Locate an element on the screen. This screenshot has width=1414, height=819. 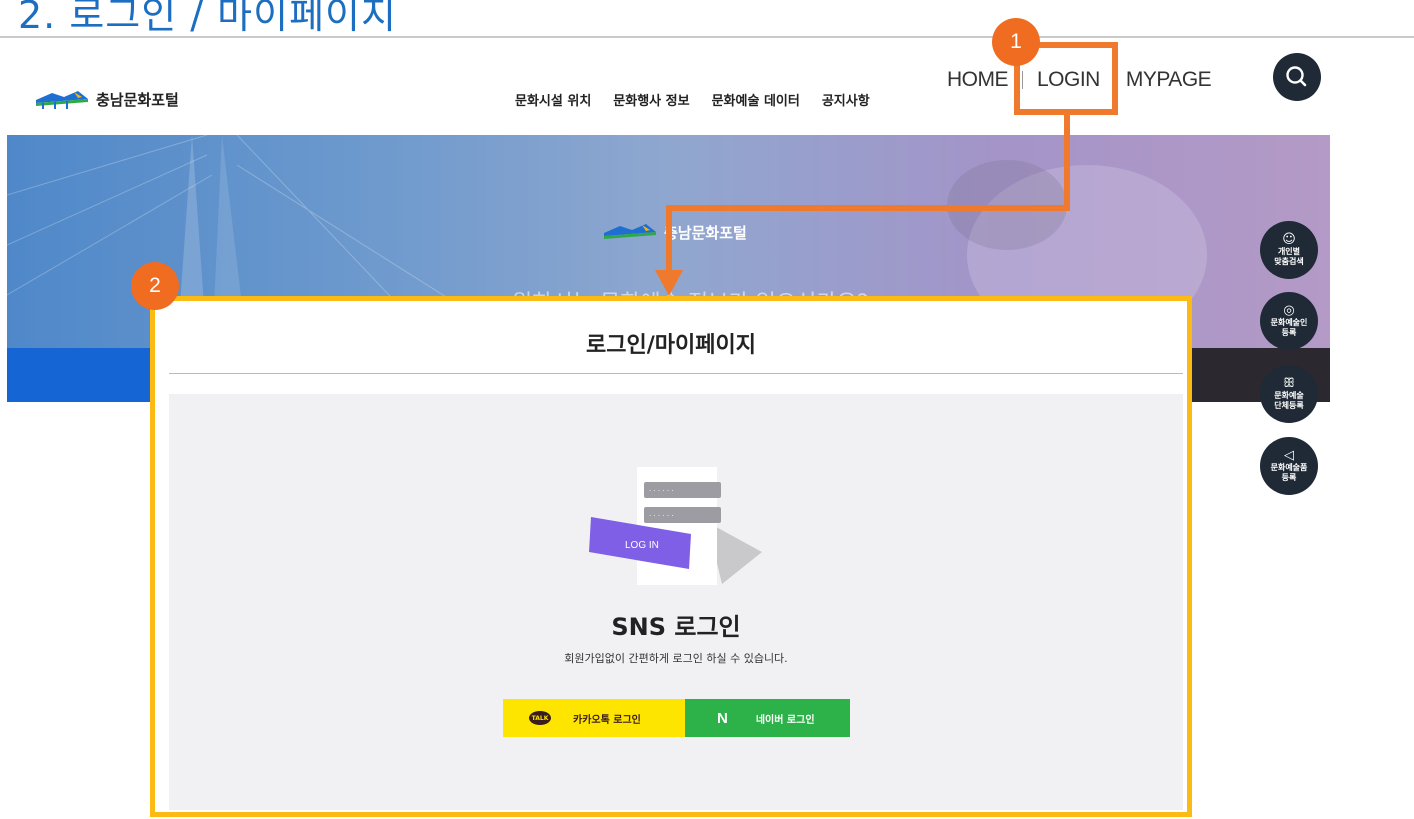
main-nav: 문화시설 위치 문화행사 정보 문화예술 데이터 공지사항 is located at coordinates (692, 99).